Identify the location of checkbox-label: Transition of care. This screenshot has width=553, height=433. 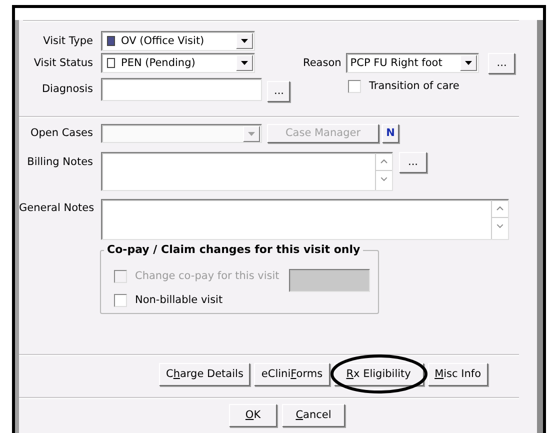
(414, 86).